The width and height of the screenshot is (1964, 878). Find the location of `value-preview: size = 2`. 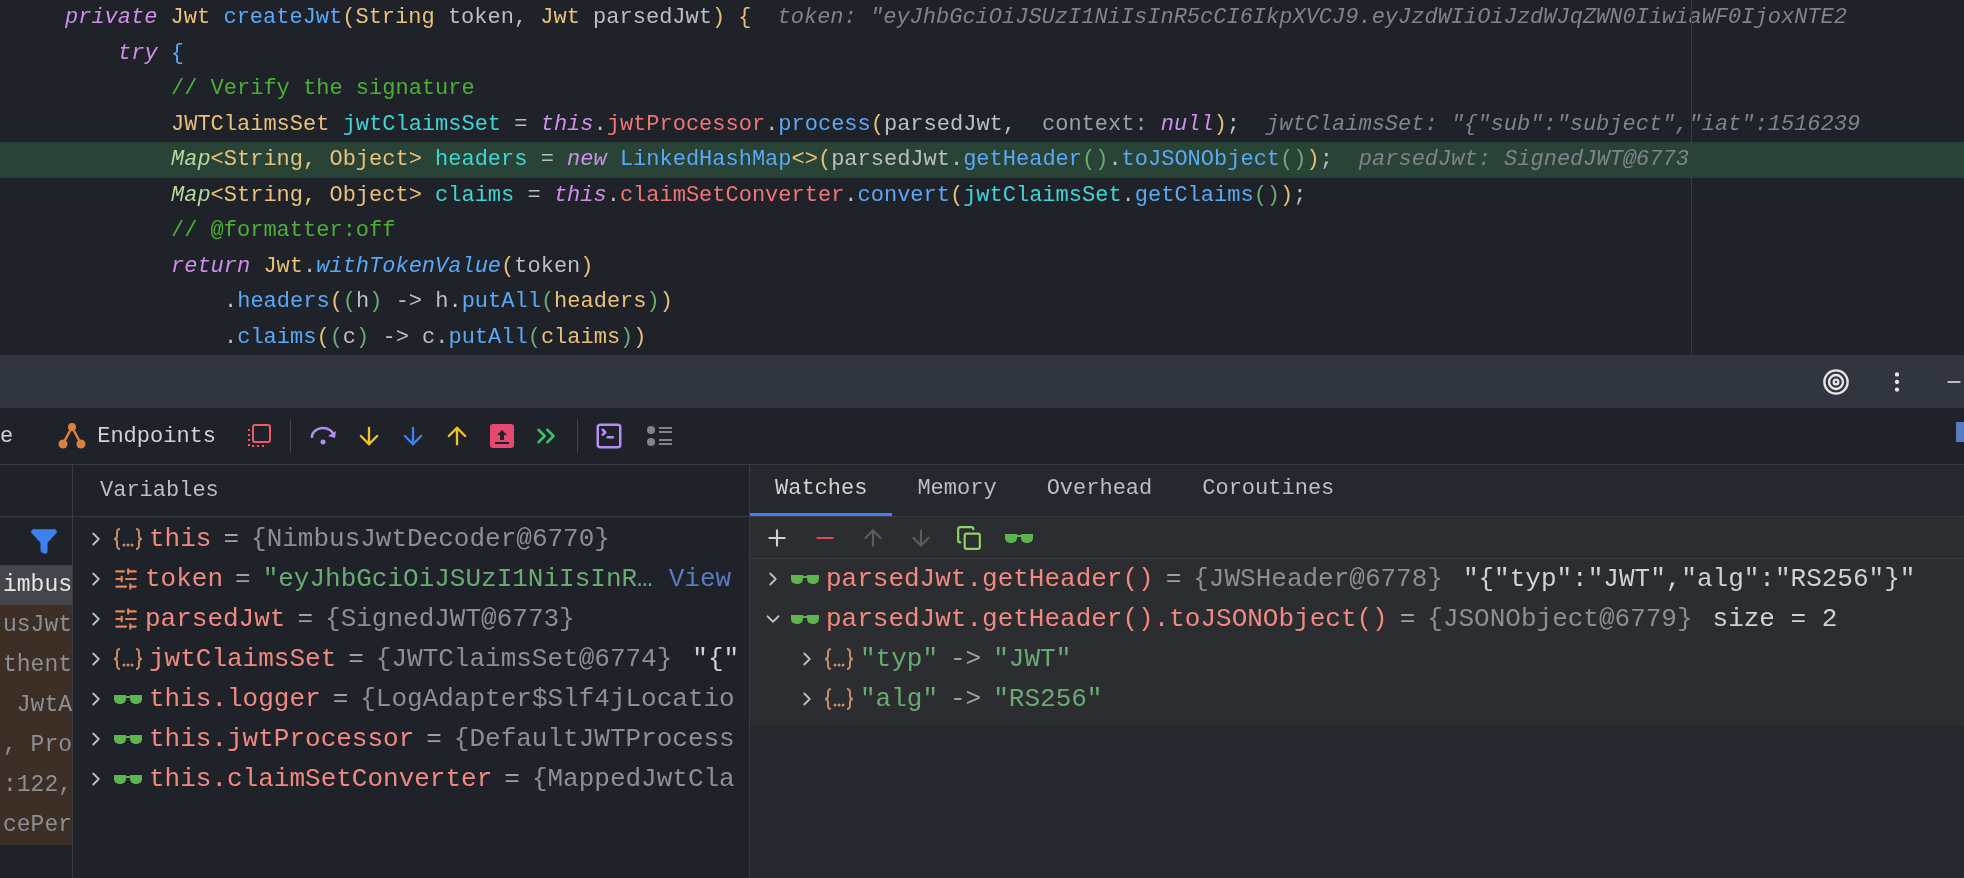

value-preview: size = 2 is located at coordinates (1775, 619).